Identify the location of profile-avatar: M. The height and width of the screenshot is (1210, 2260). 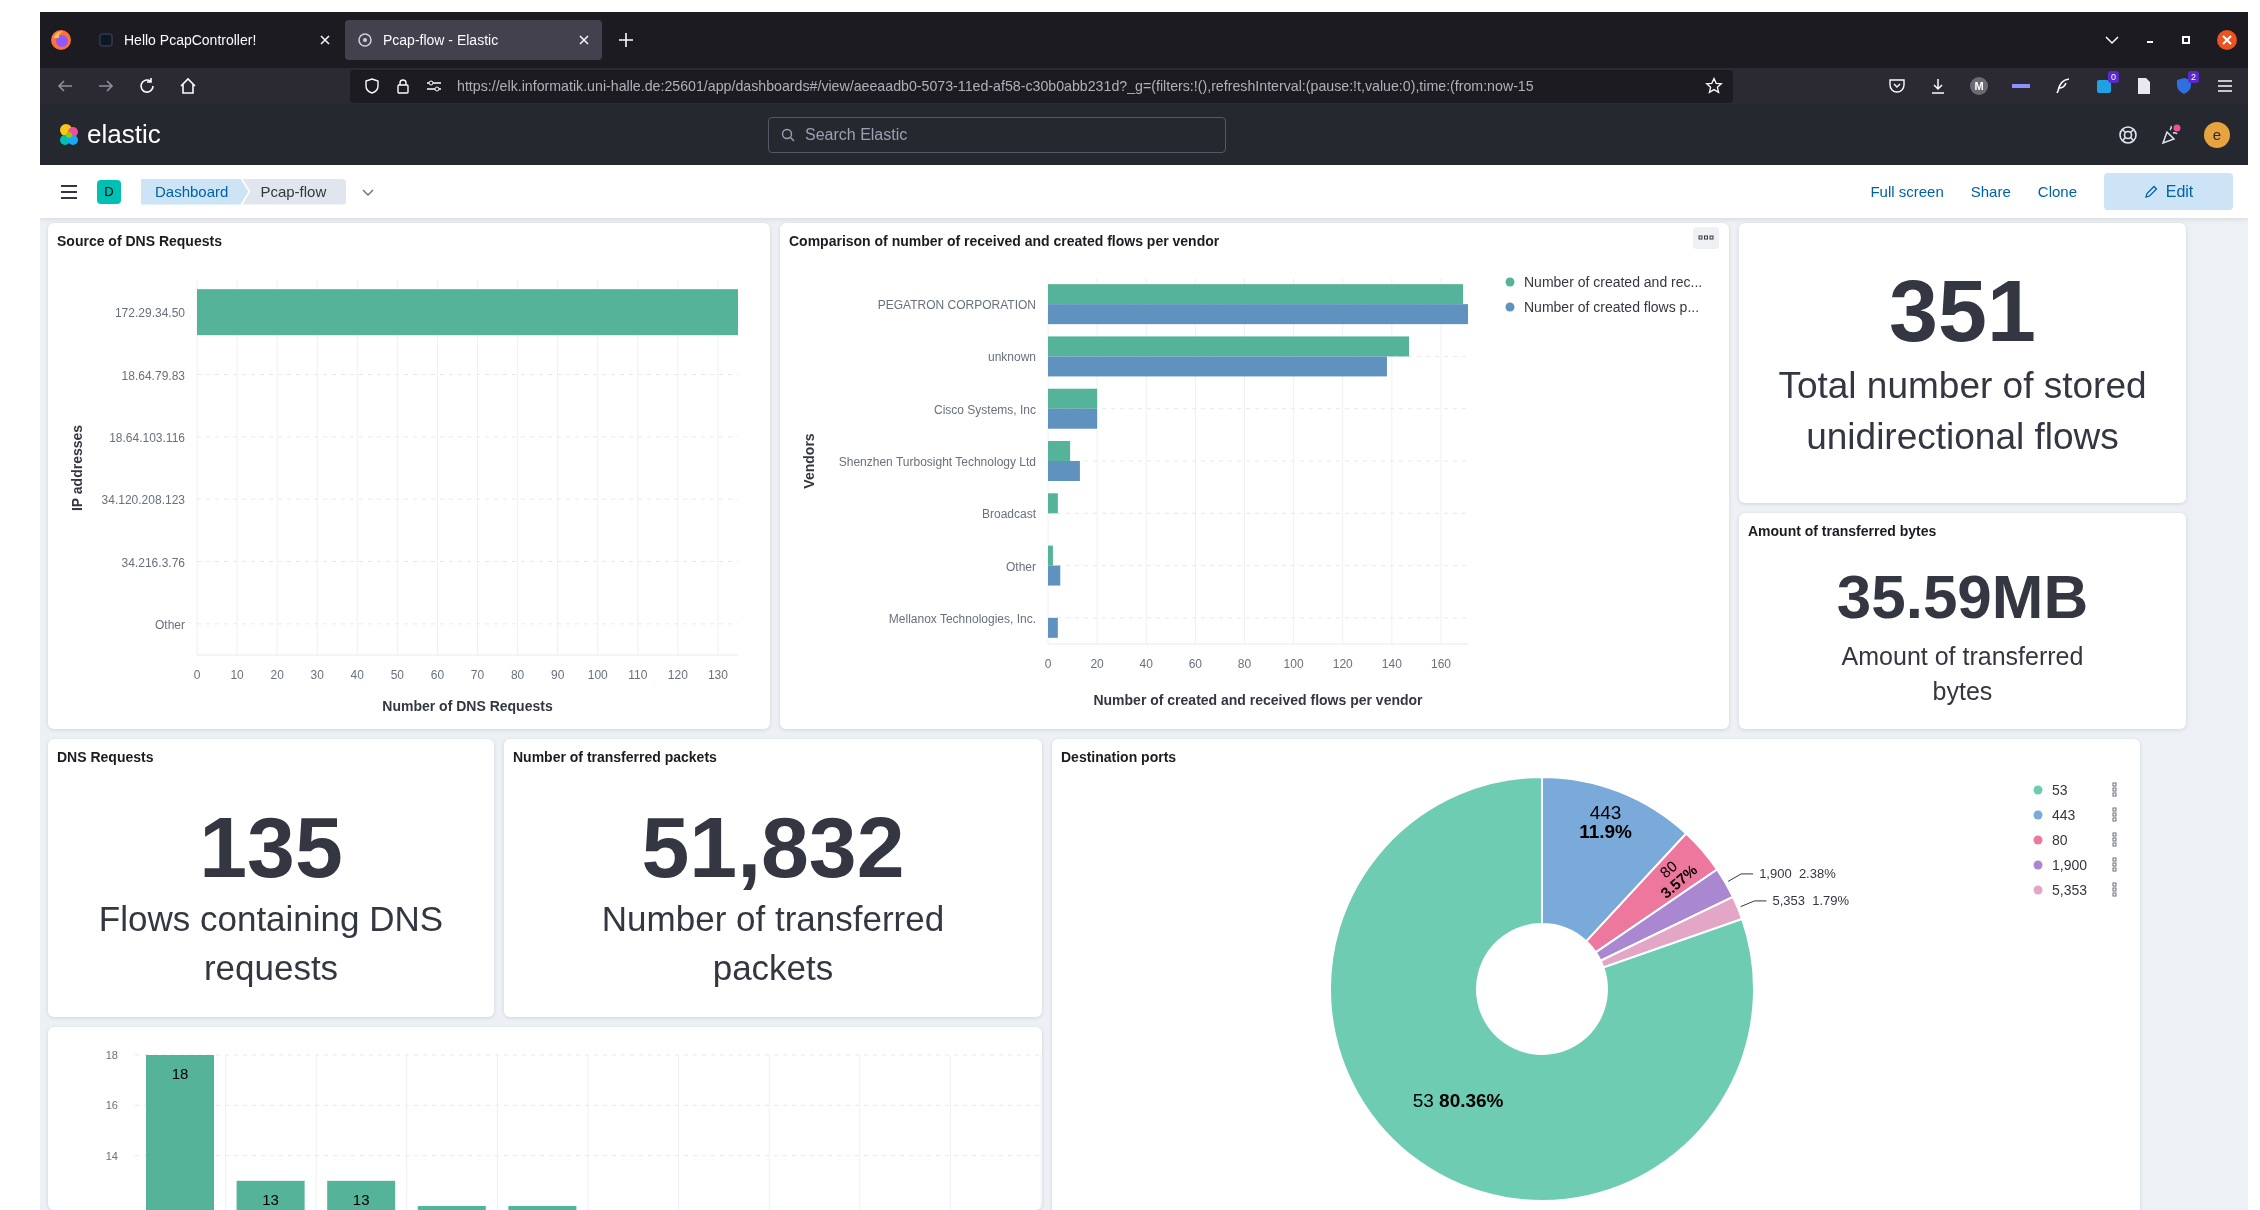
(1979, 86).